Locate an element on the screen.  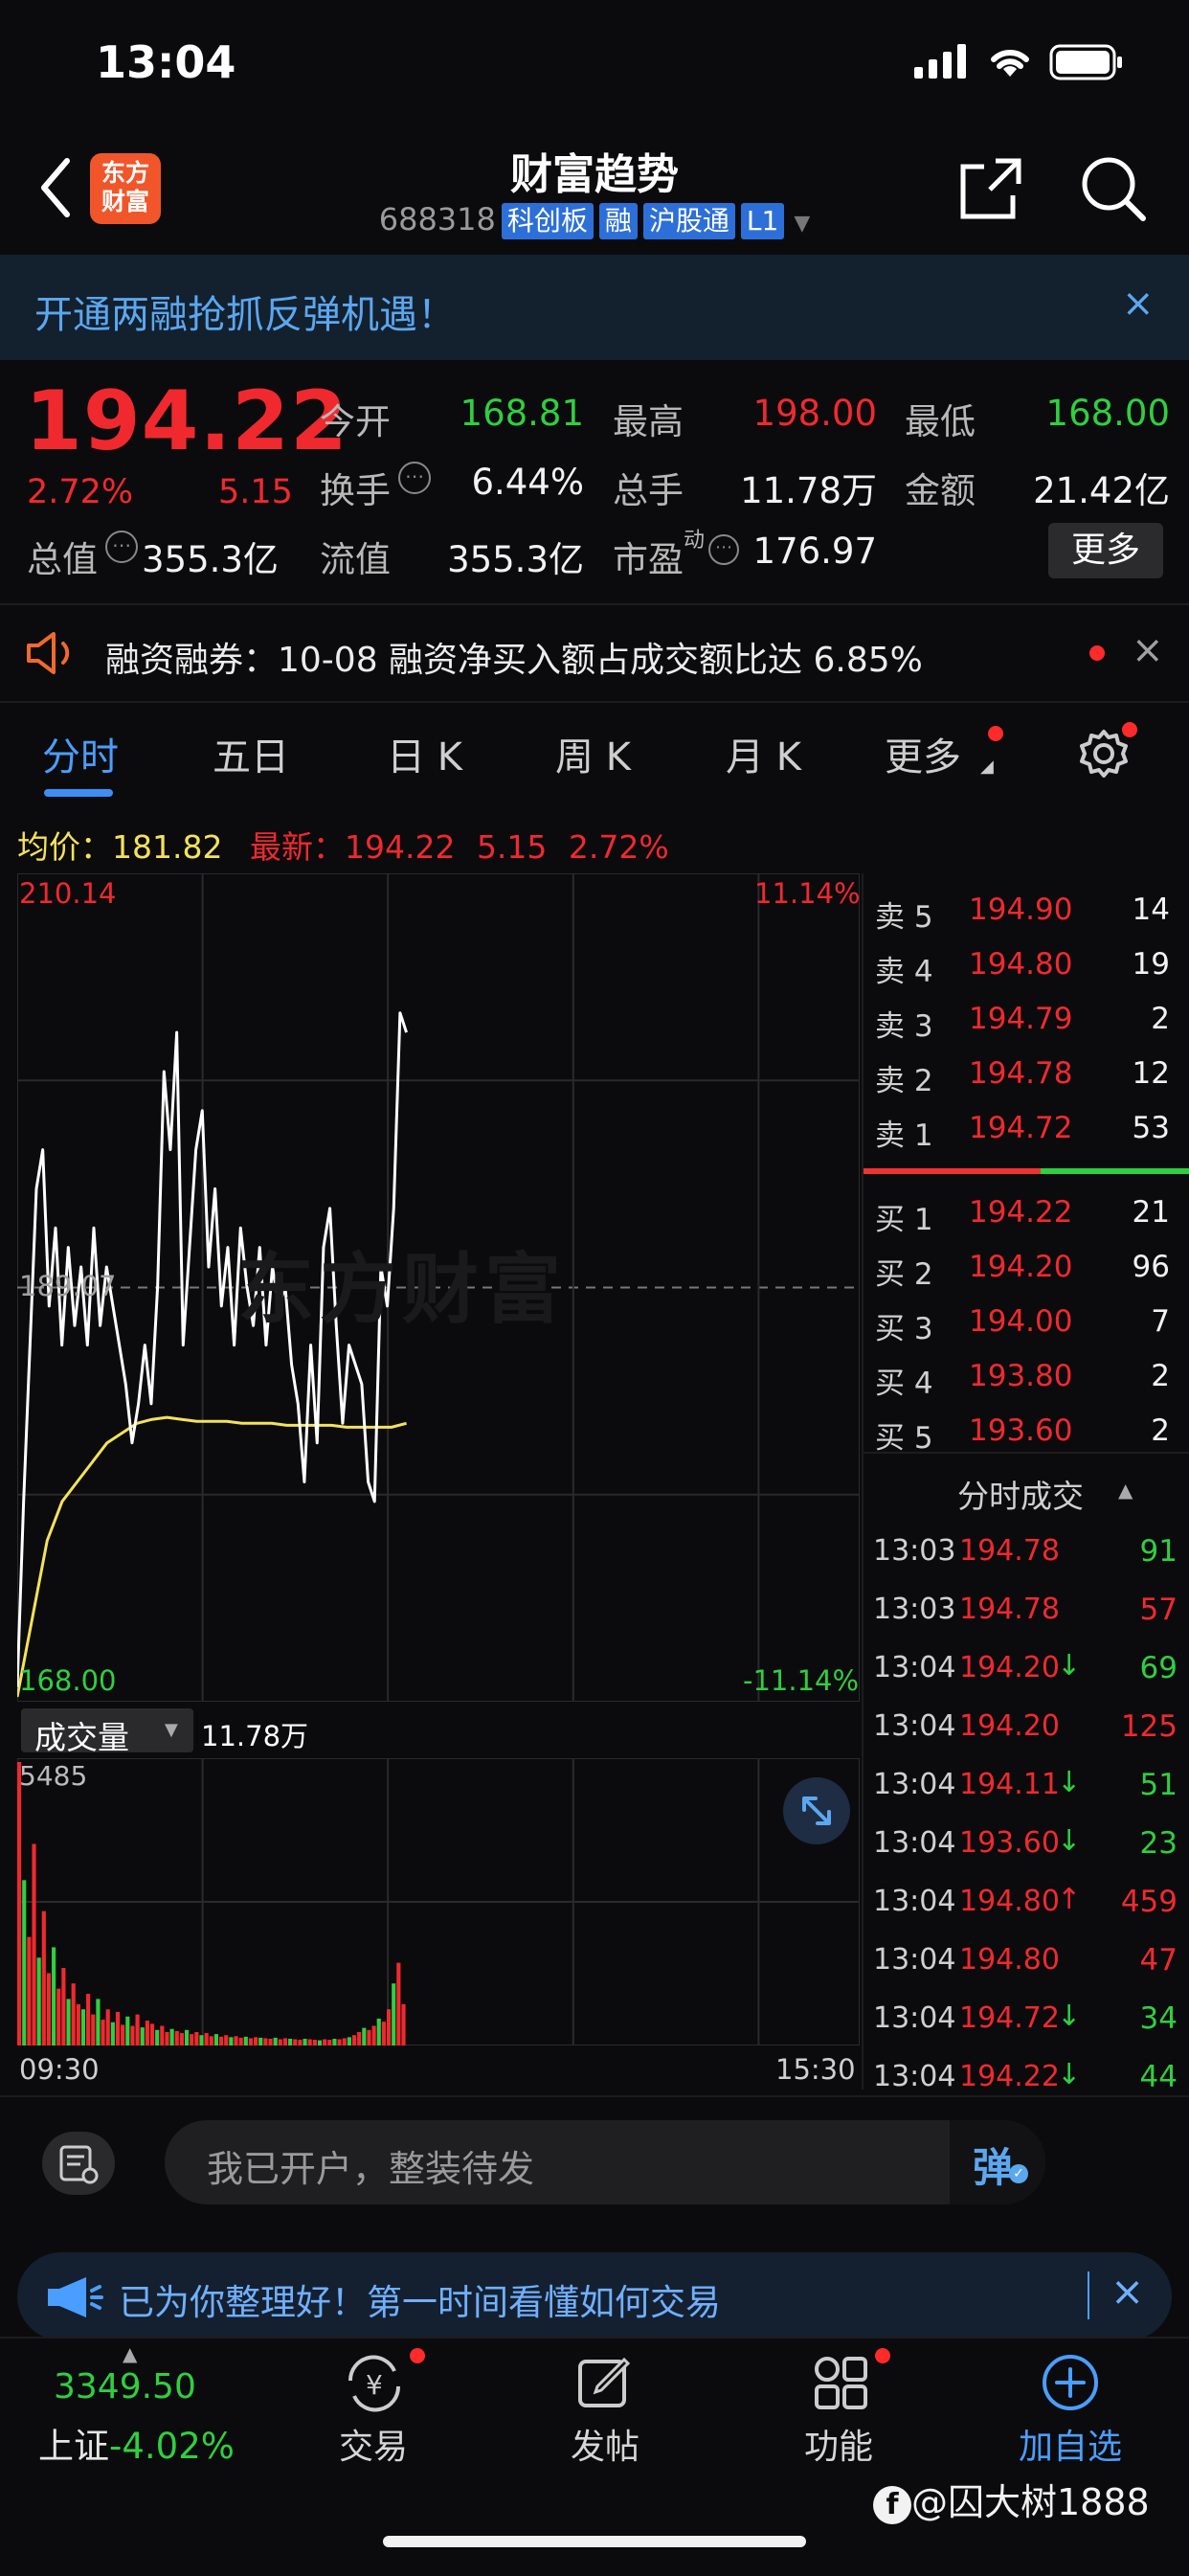
tab-monthly-k: 月 K is located at coordinates (763, 753).